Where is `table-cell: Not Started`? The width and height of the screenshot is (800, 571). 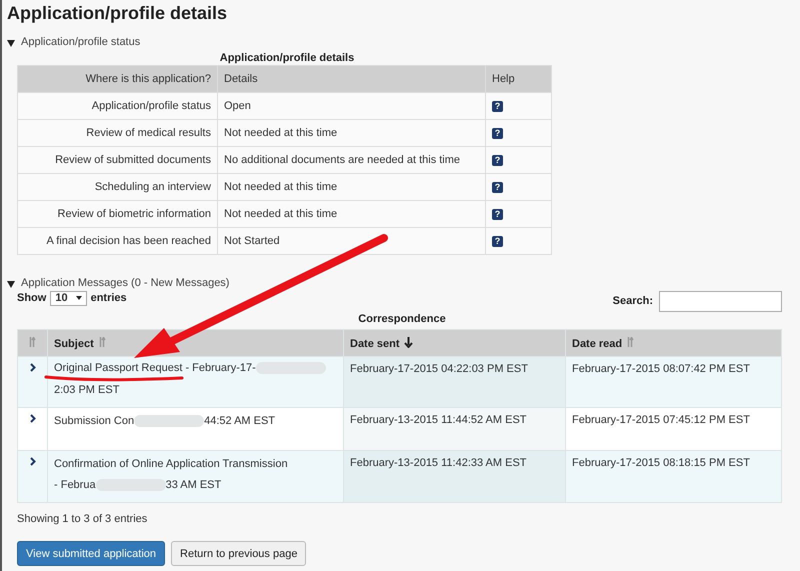
table-cell: Not Started is located at coordinates (352, 241).